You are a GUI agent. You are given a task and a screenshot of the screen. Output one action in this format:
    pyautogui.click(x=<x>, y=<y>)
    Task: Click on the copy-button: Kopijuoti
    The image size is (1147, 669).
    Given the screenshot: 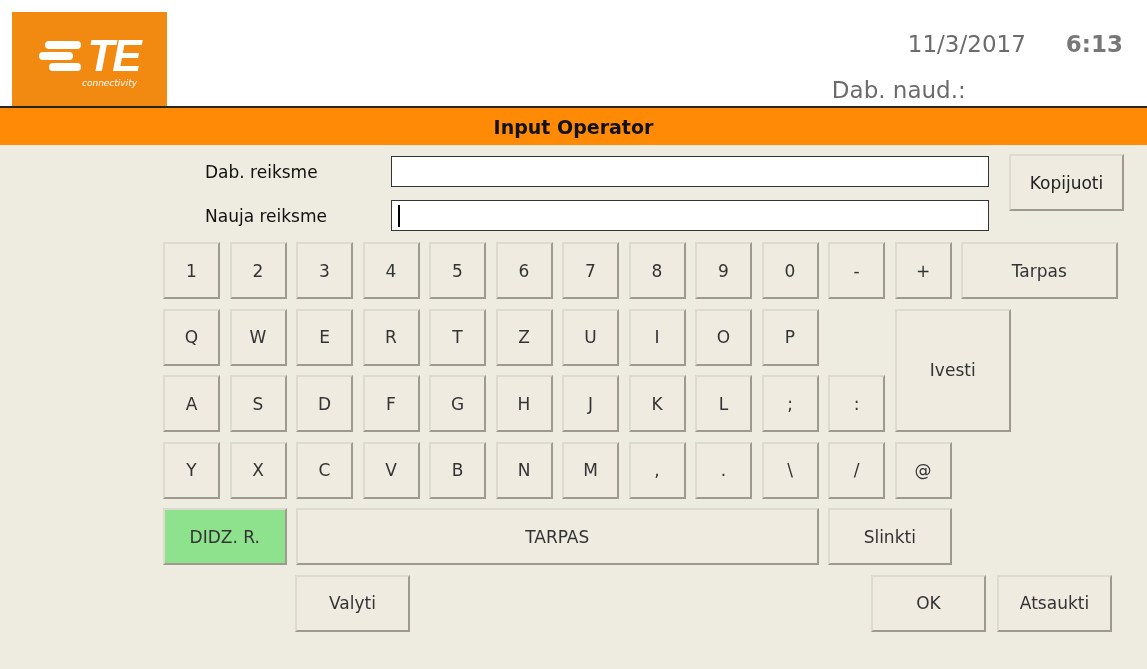 What is the action you would take?
    pyautogui.click(x=1066, y=182)
    